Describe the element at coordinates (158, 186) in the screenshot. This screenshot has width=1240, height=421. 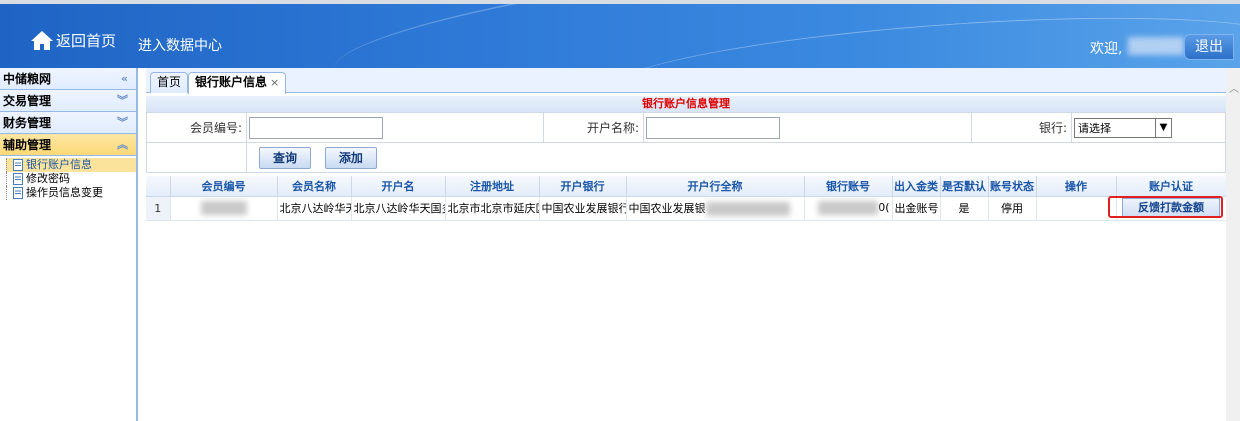
I see `column-header` at that location.